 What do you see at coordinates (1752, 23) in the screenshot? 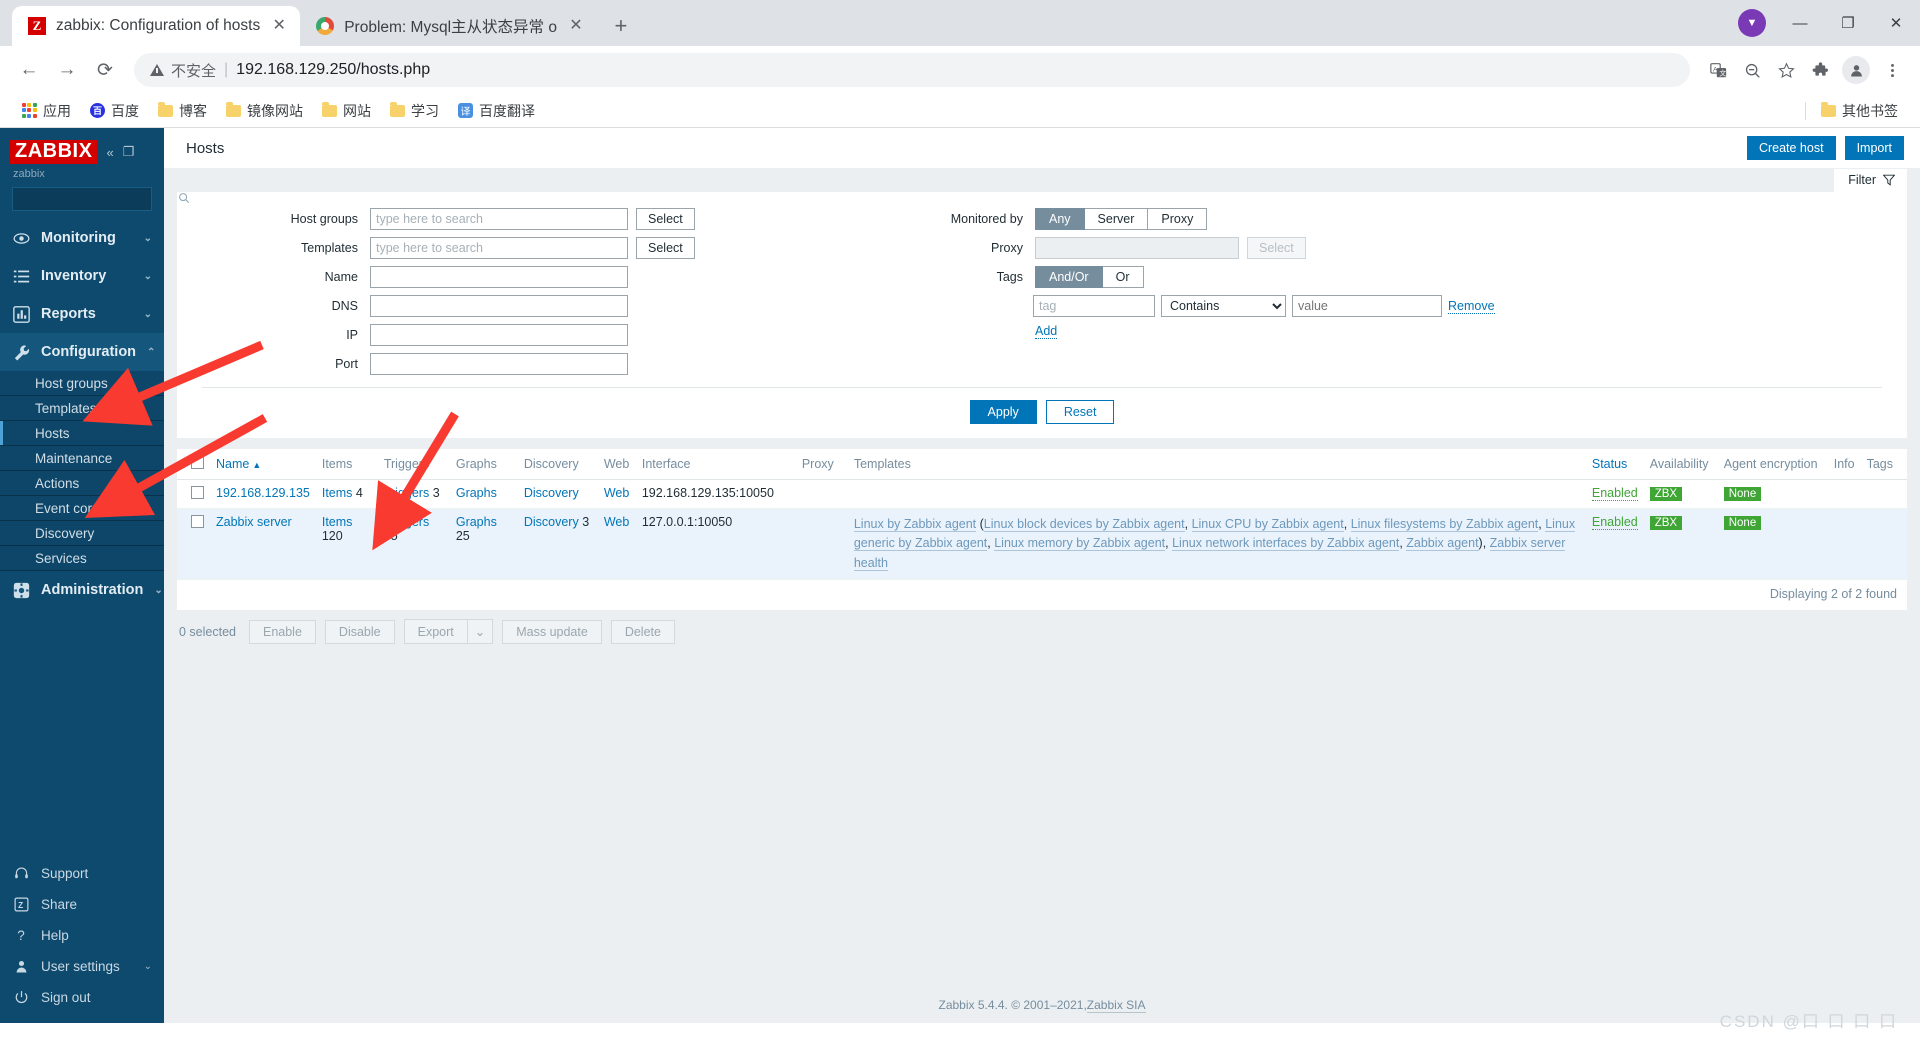
I see `chrome-update-icon: ▼` at bounding box center [1752, 23].